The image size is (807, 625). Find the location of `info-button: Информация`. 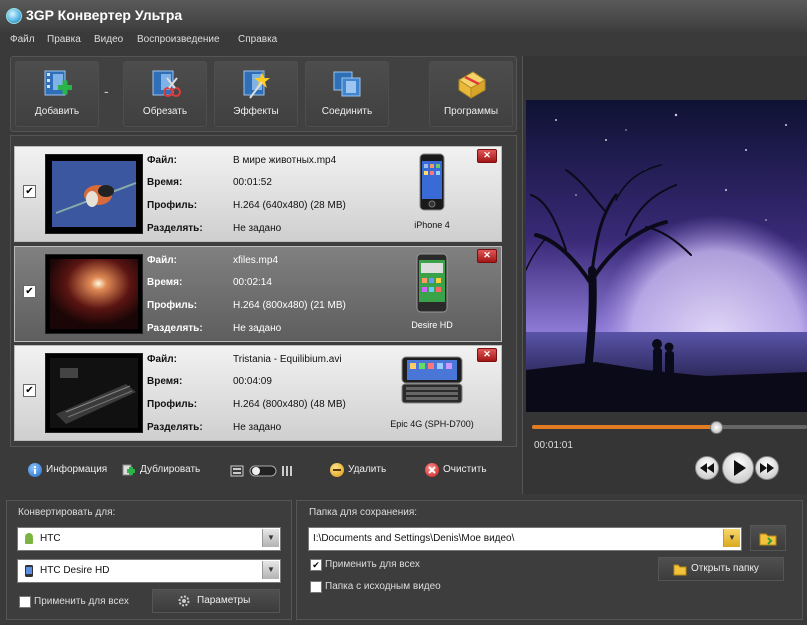

info-button: Информация is located at coordinates (73, 471).